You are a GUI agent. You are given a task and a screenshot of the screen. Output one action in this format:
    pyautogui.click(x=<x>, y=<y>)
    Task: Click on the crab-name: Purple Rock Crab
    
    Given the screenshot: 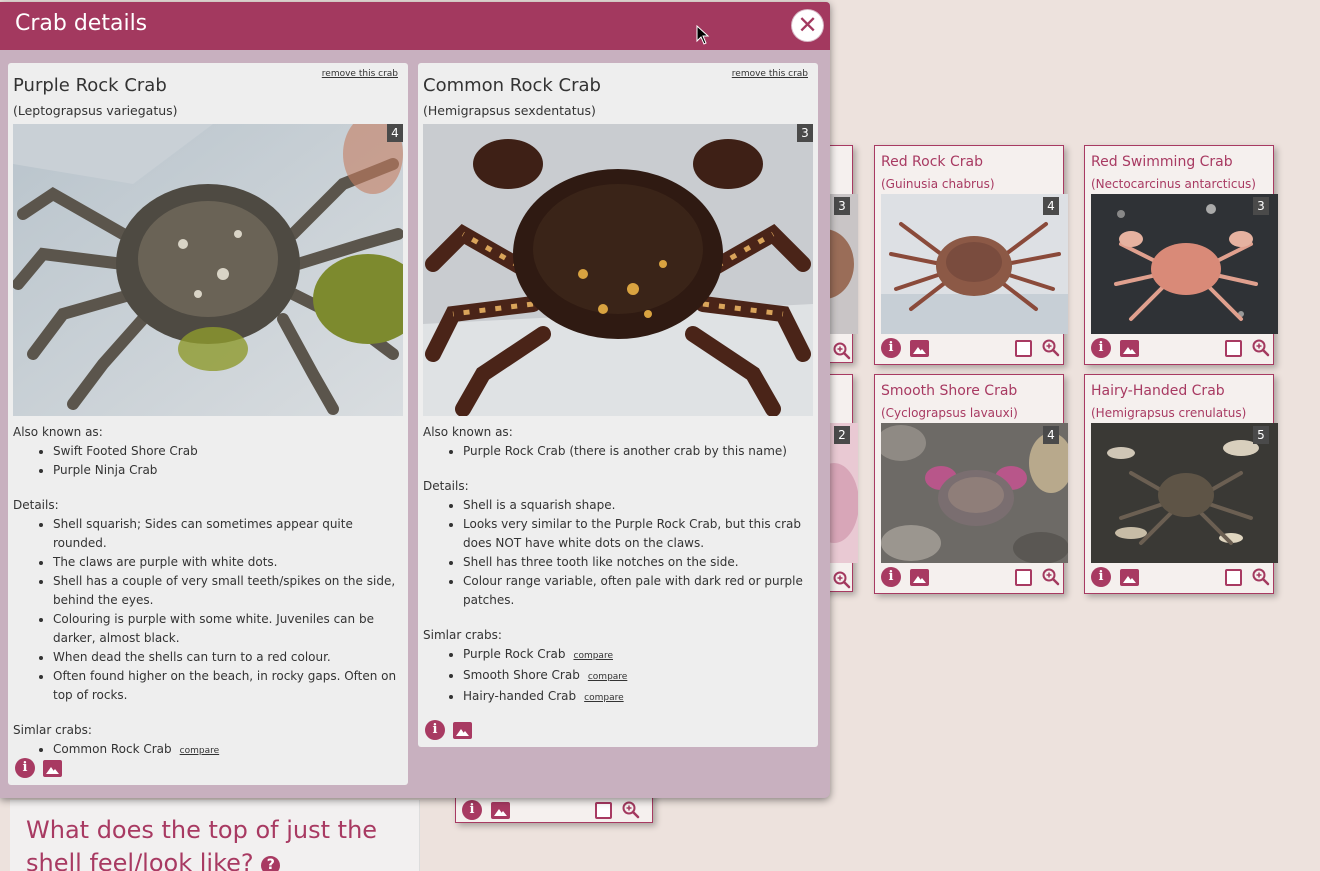 What is the action you would take?
    pyautogui.click(x=90, y=85)
    